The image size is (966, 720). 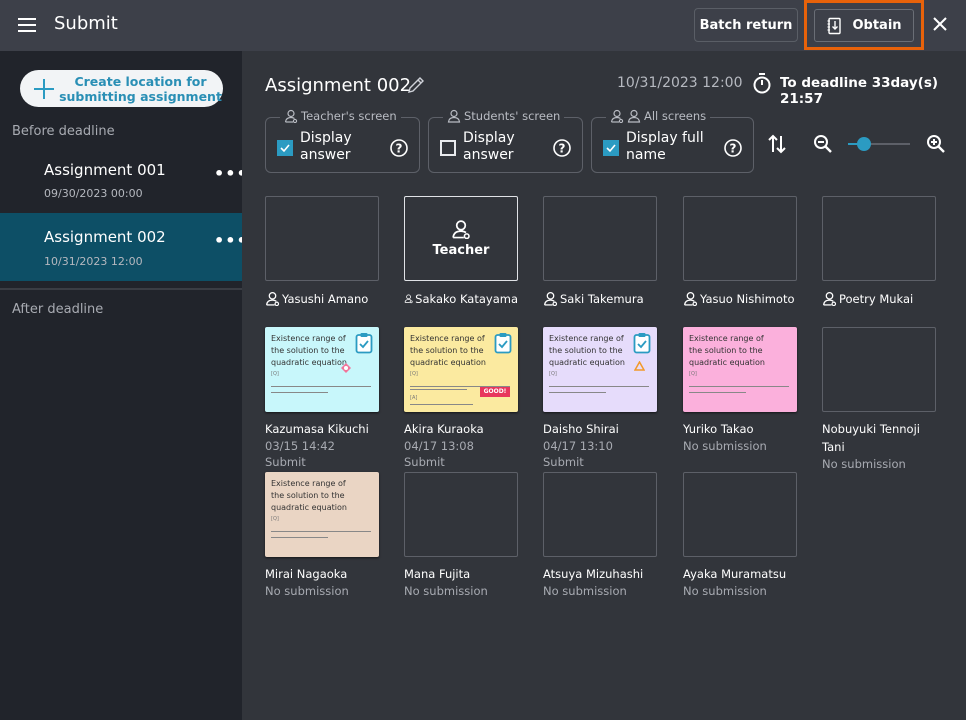 I want to click on assignment-name: Assignment 002, so click(x=105, y=237).